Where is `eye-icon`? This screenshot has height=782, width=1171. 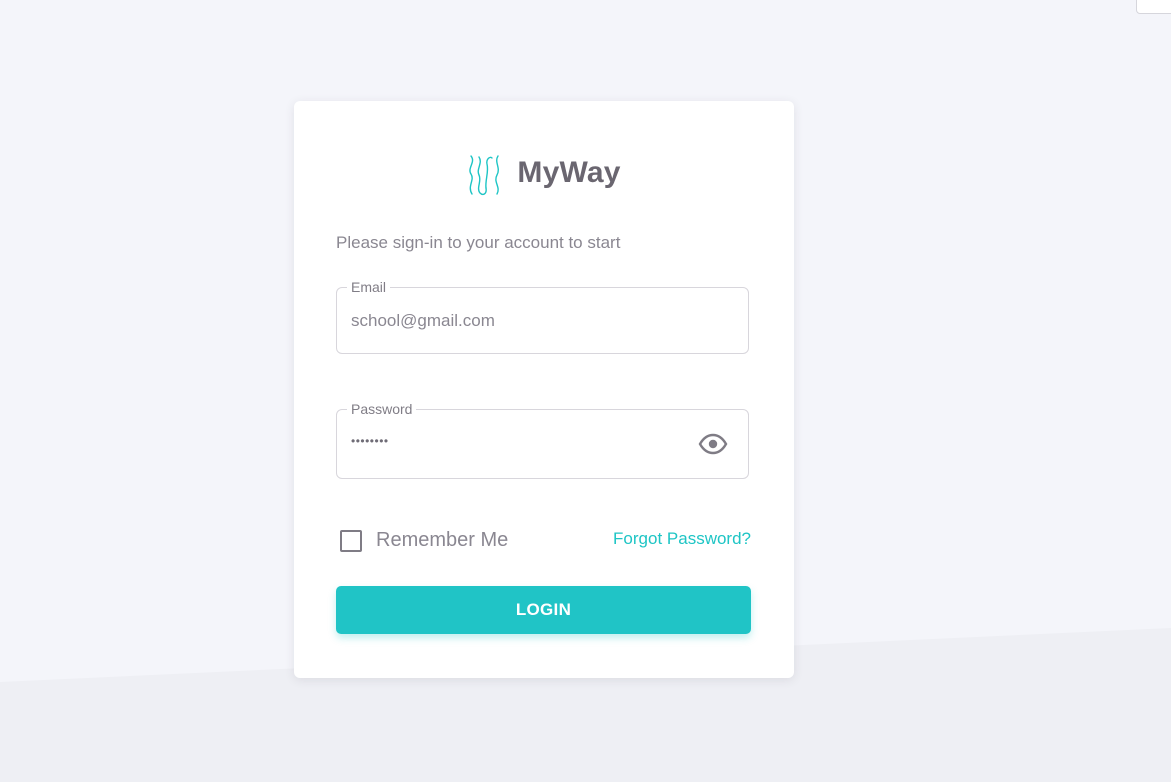 eye-icon is located at coordinates (713, 444).